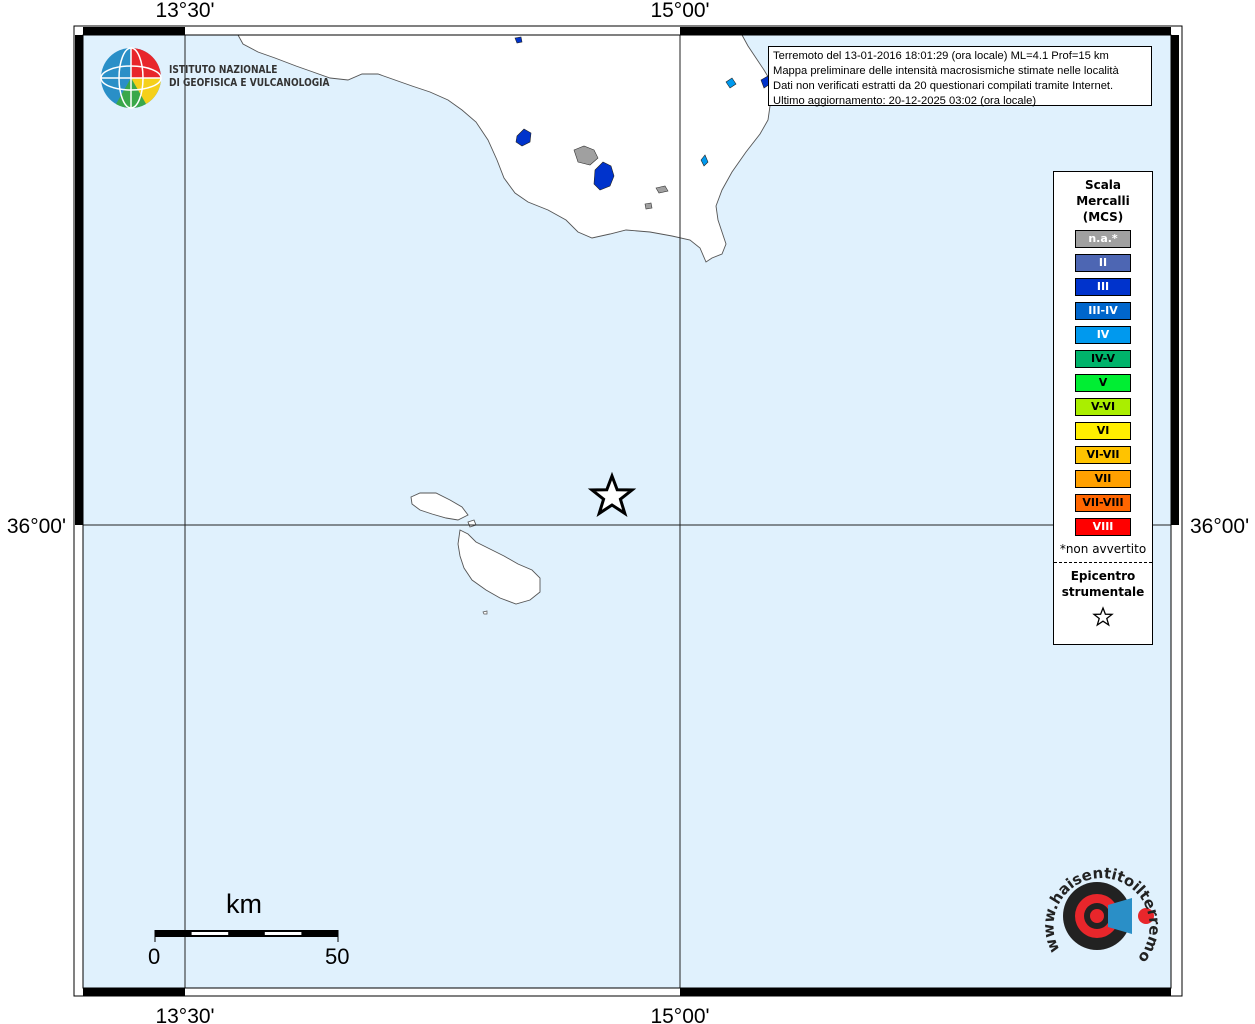  What do you see at coordinates (1103, 592) in the screenshot?
I see `legend-epicenter-line-2: strumentale` at bounding box center [1103, 592].